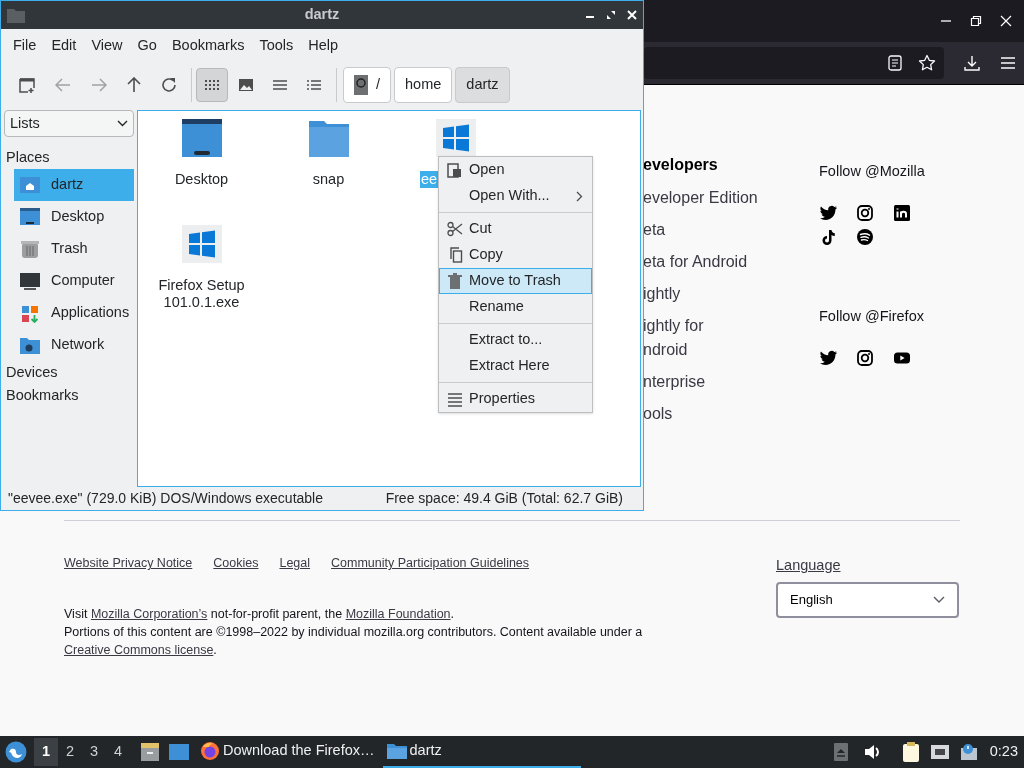 This screenshot has width=1024, height=768. Describe the element at coordinates (731, 198) in the screenshot. I see `footer-link: eveloper Edition` at that location.